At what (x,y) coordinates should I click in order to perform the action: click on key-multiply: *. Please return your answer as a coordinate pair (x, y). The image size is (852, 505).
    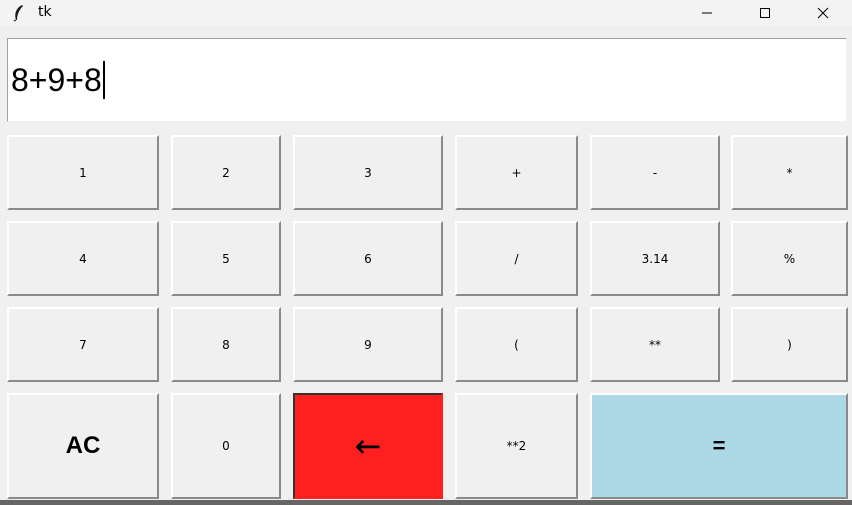
    Looking at the image, I should click on (789, 172).